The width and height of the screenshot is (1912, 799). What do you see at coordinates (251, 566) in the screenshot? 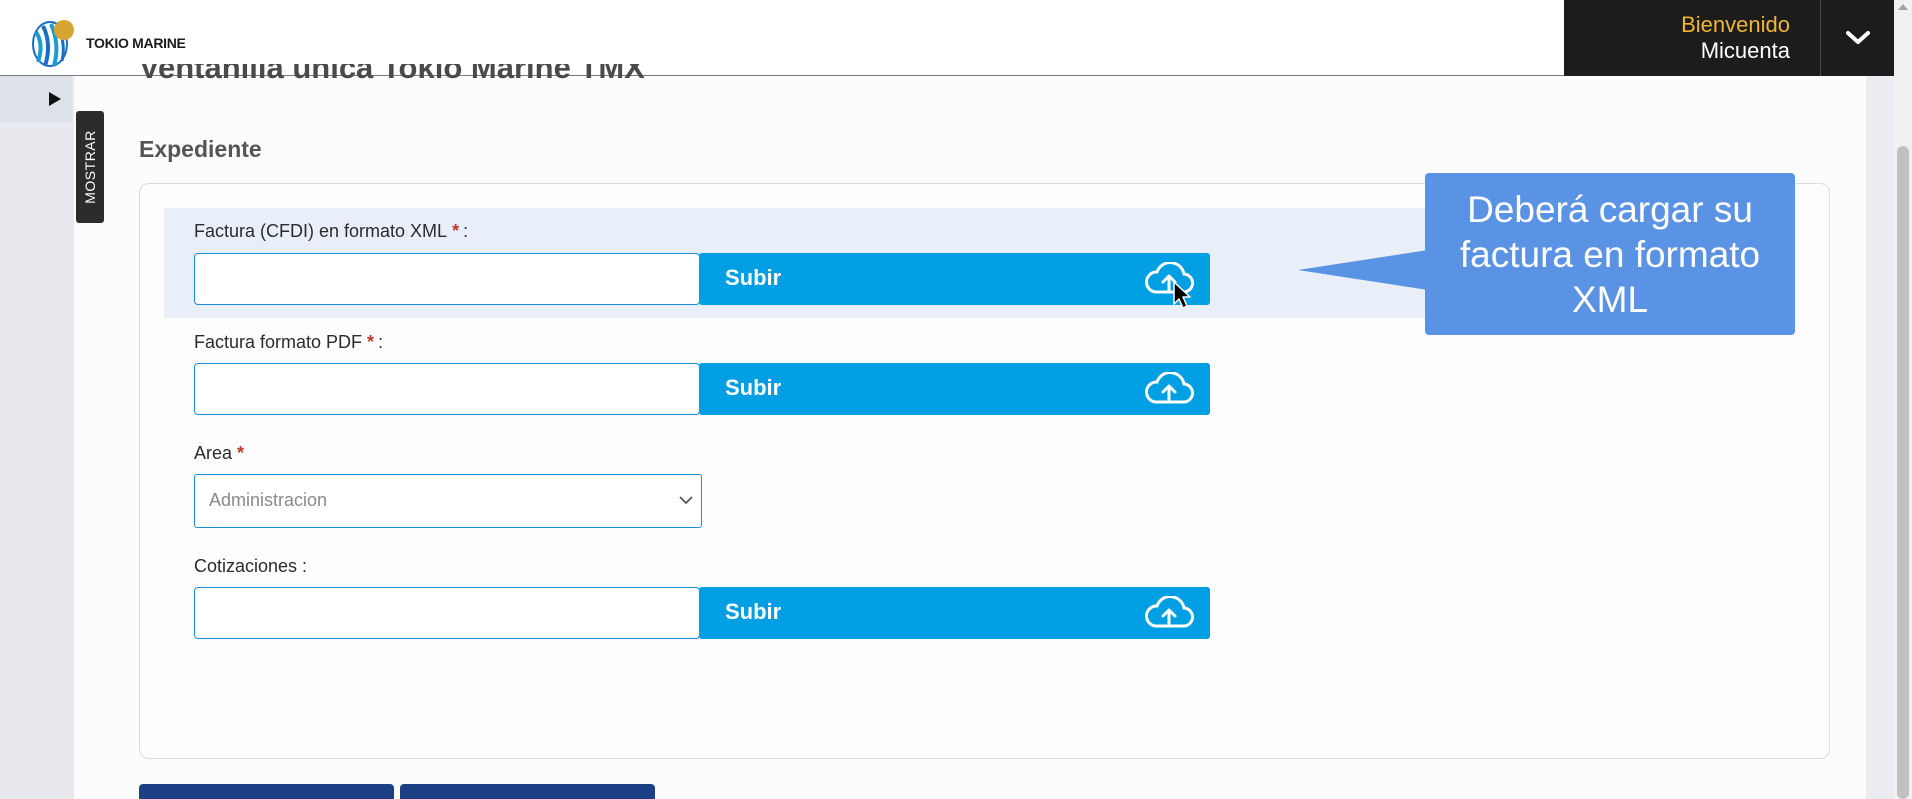
I see `cotizaciones-label: Cotizaciones :` at bounding box center [251, 566].